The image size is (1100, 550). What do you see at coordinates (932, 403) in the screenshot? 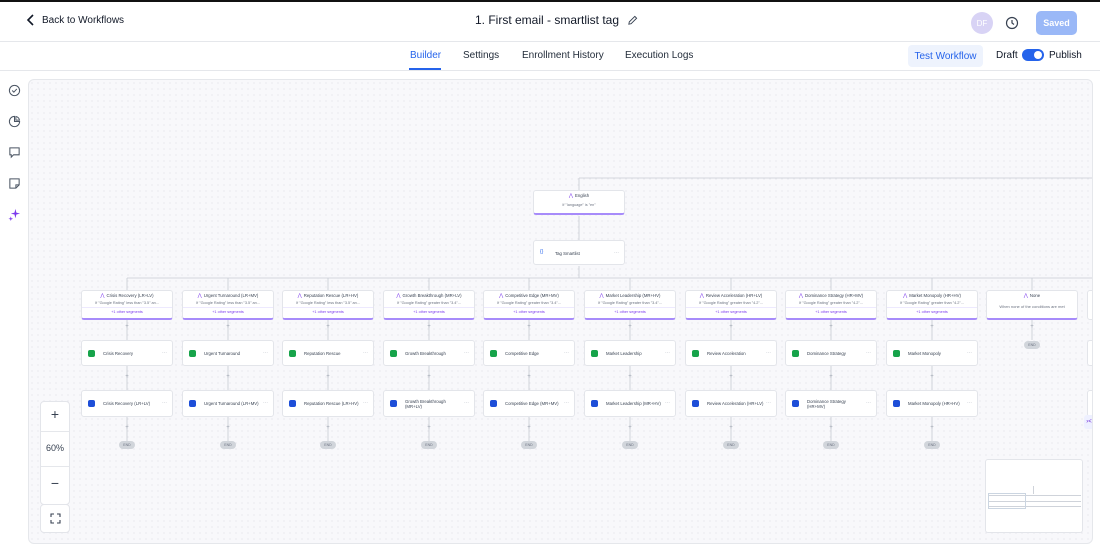
I see `action-node-tag: Market Monopoly (HR+HV) ⋯` at bounding box center [932, 403].